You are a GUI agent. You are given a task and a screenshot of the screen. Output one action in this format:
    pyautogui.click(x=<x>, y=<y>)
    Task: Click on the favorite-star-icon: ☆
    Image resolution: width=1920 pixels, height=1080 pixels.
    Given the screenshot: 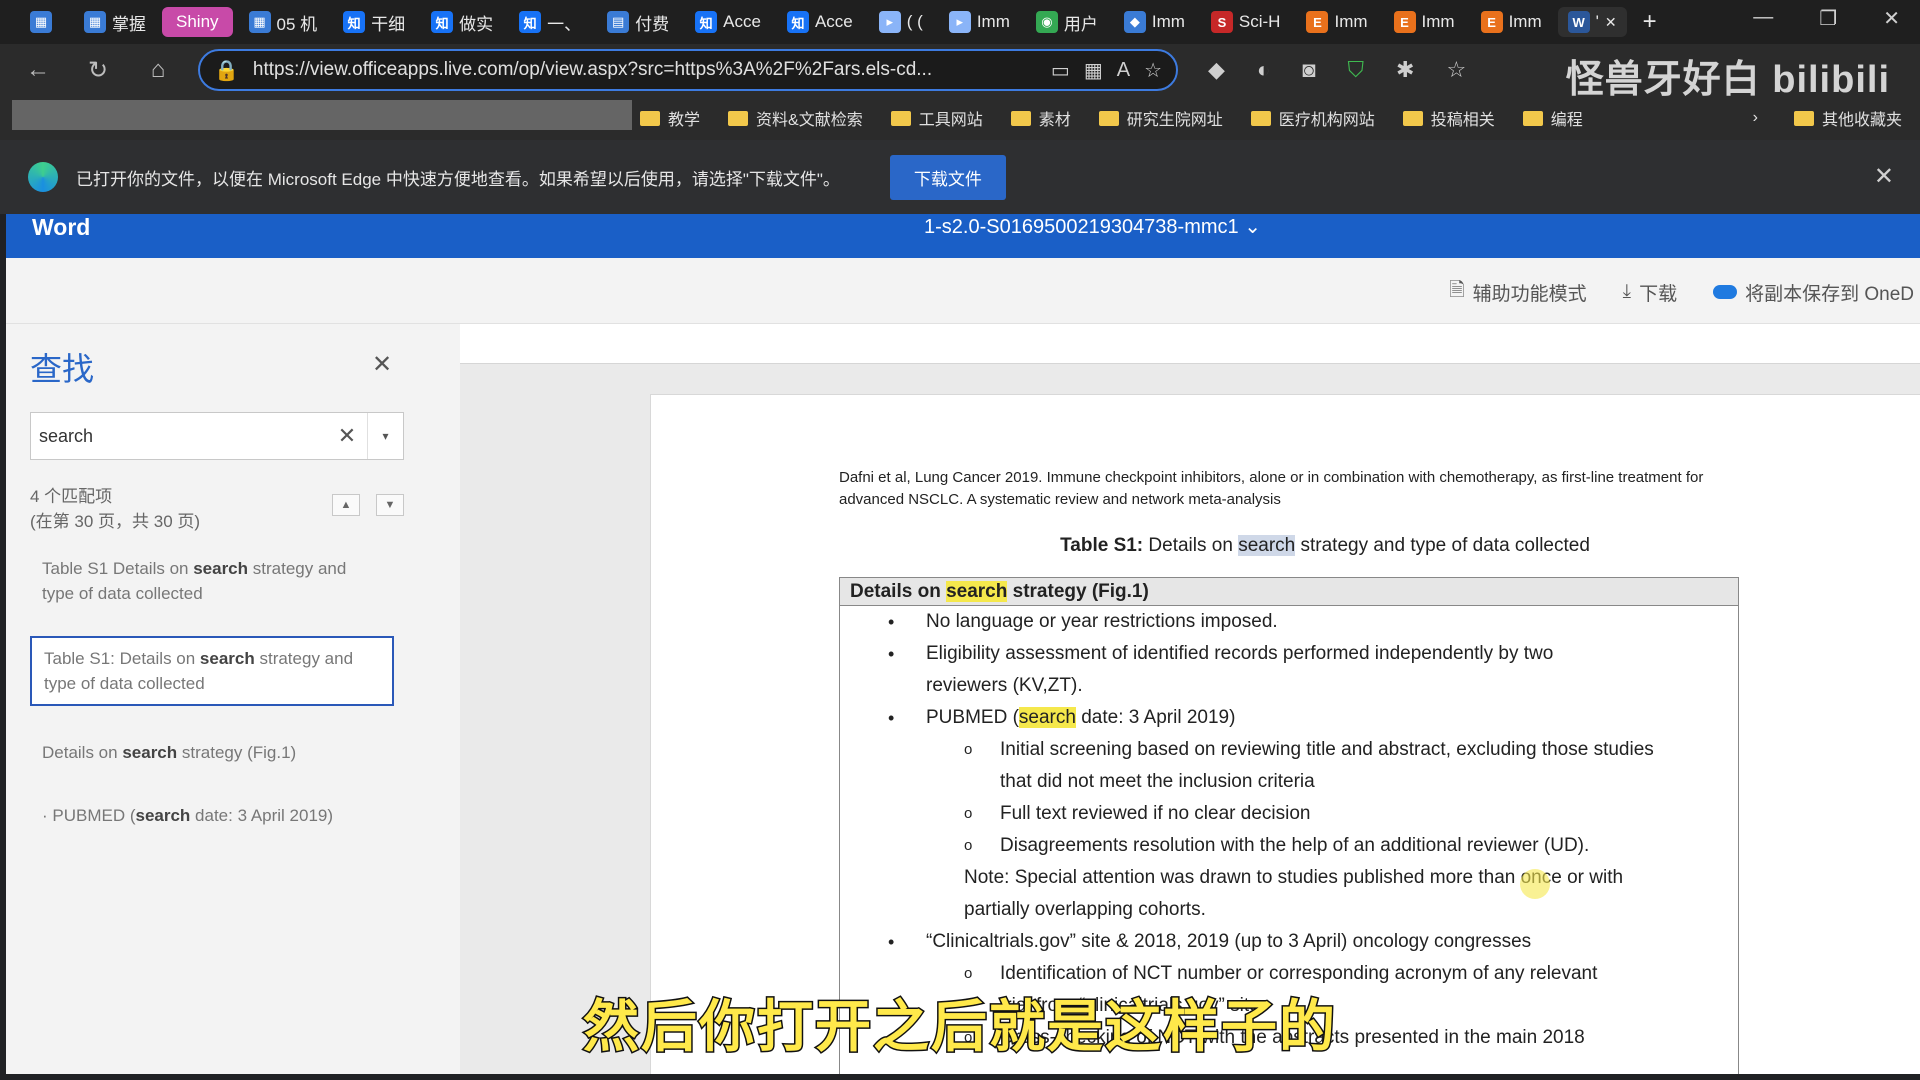 What is the action you would take?
    pyautogui.click(x=1153, y=70)
    